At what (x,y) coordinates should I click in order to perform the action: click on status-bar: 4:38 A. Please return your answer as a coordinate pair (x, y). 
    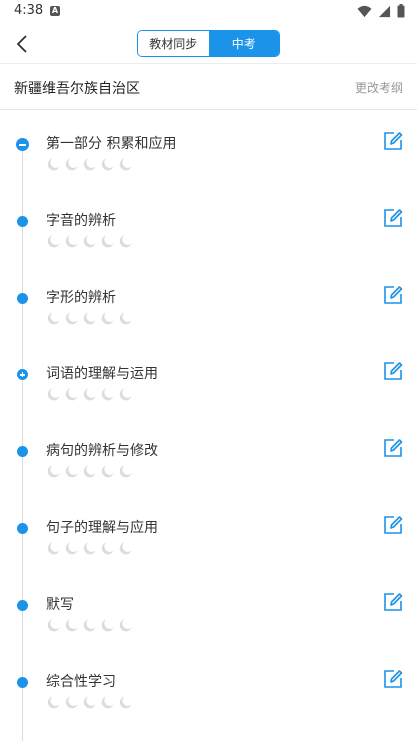
    Looking at the image, I should click on (208, 12).